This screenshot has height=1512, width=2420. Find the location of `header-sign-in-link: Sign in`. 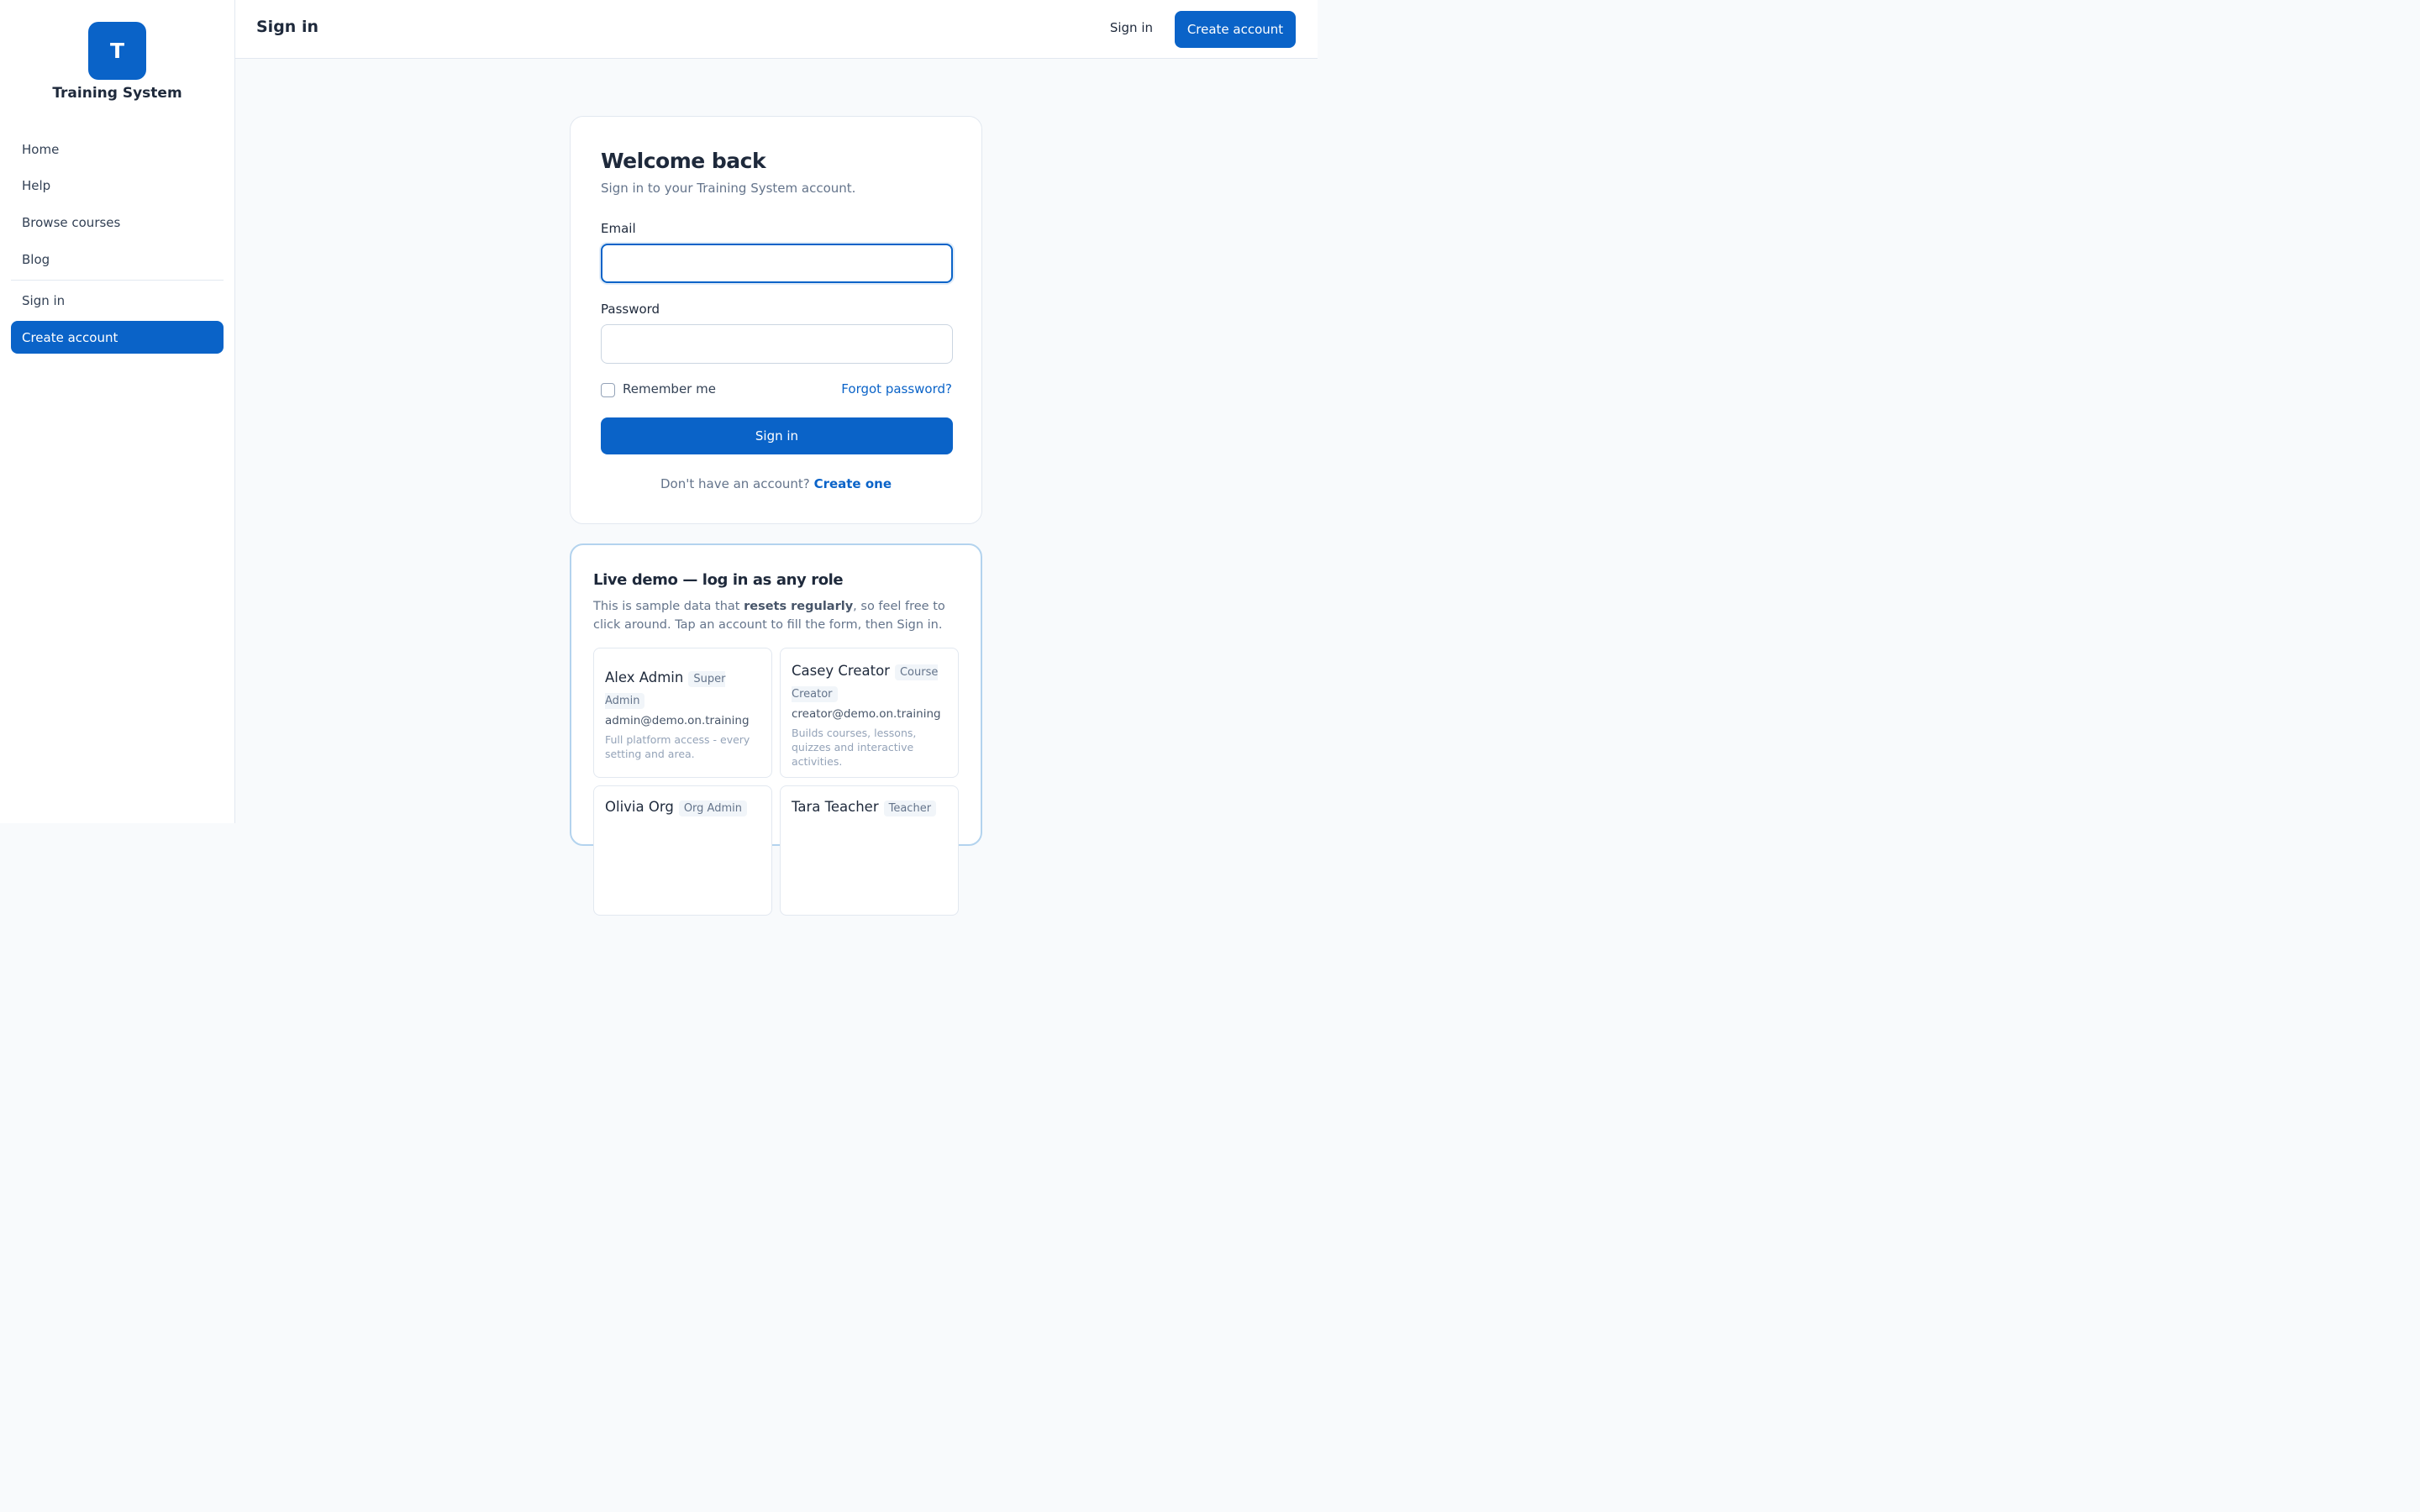

header-sign-in-link: Sign in is located at coordinates (1132, 27).